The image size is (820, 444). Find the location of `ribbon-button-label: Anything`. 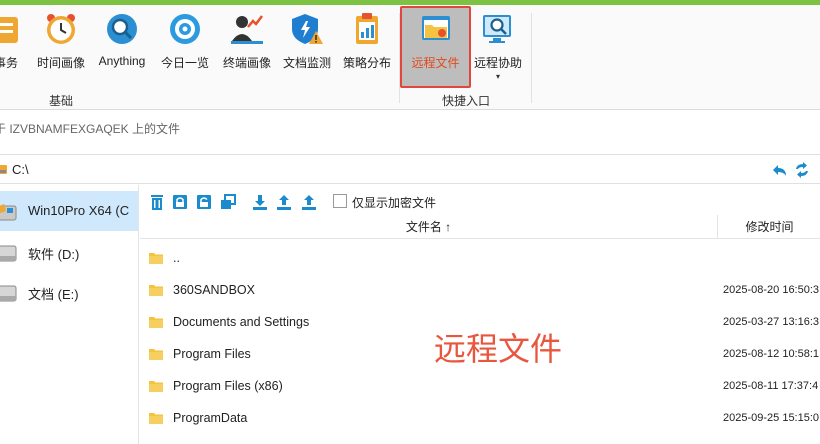

ribbon-button-label: Anything is located at coordinates (122, 61).